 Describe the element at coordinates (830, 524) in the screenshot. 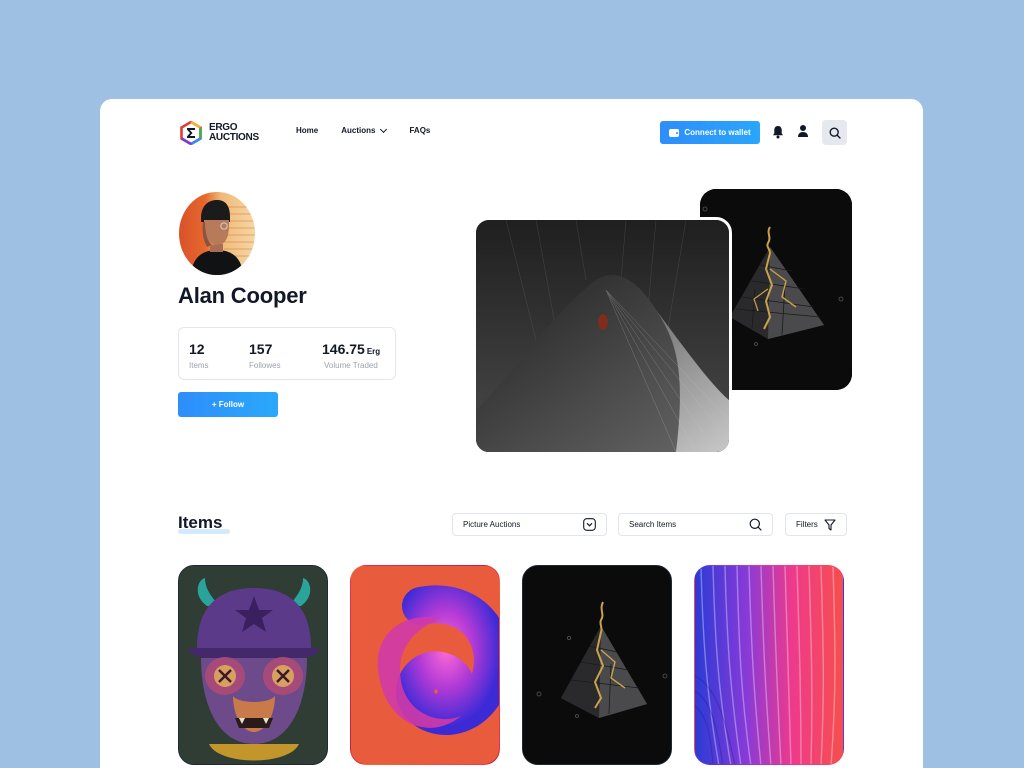

I see `filter-icon` at that location.